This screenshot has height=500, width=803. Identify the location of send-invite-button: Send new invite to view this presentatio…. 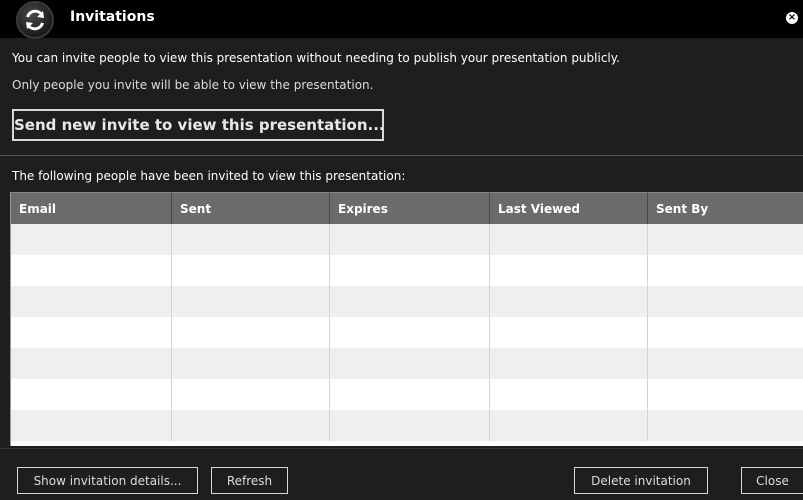
(198, 125).